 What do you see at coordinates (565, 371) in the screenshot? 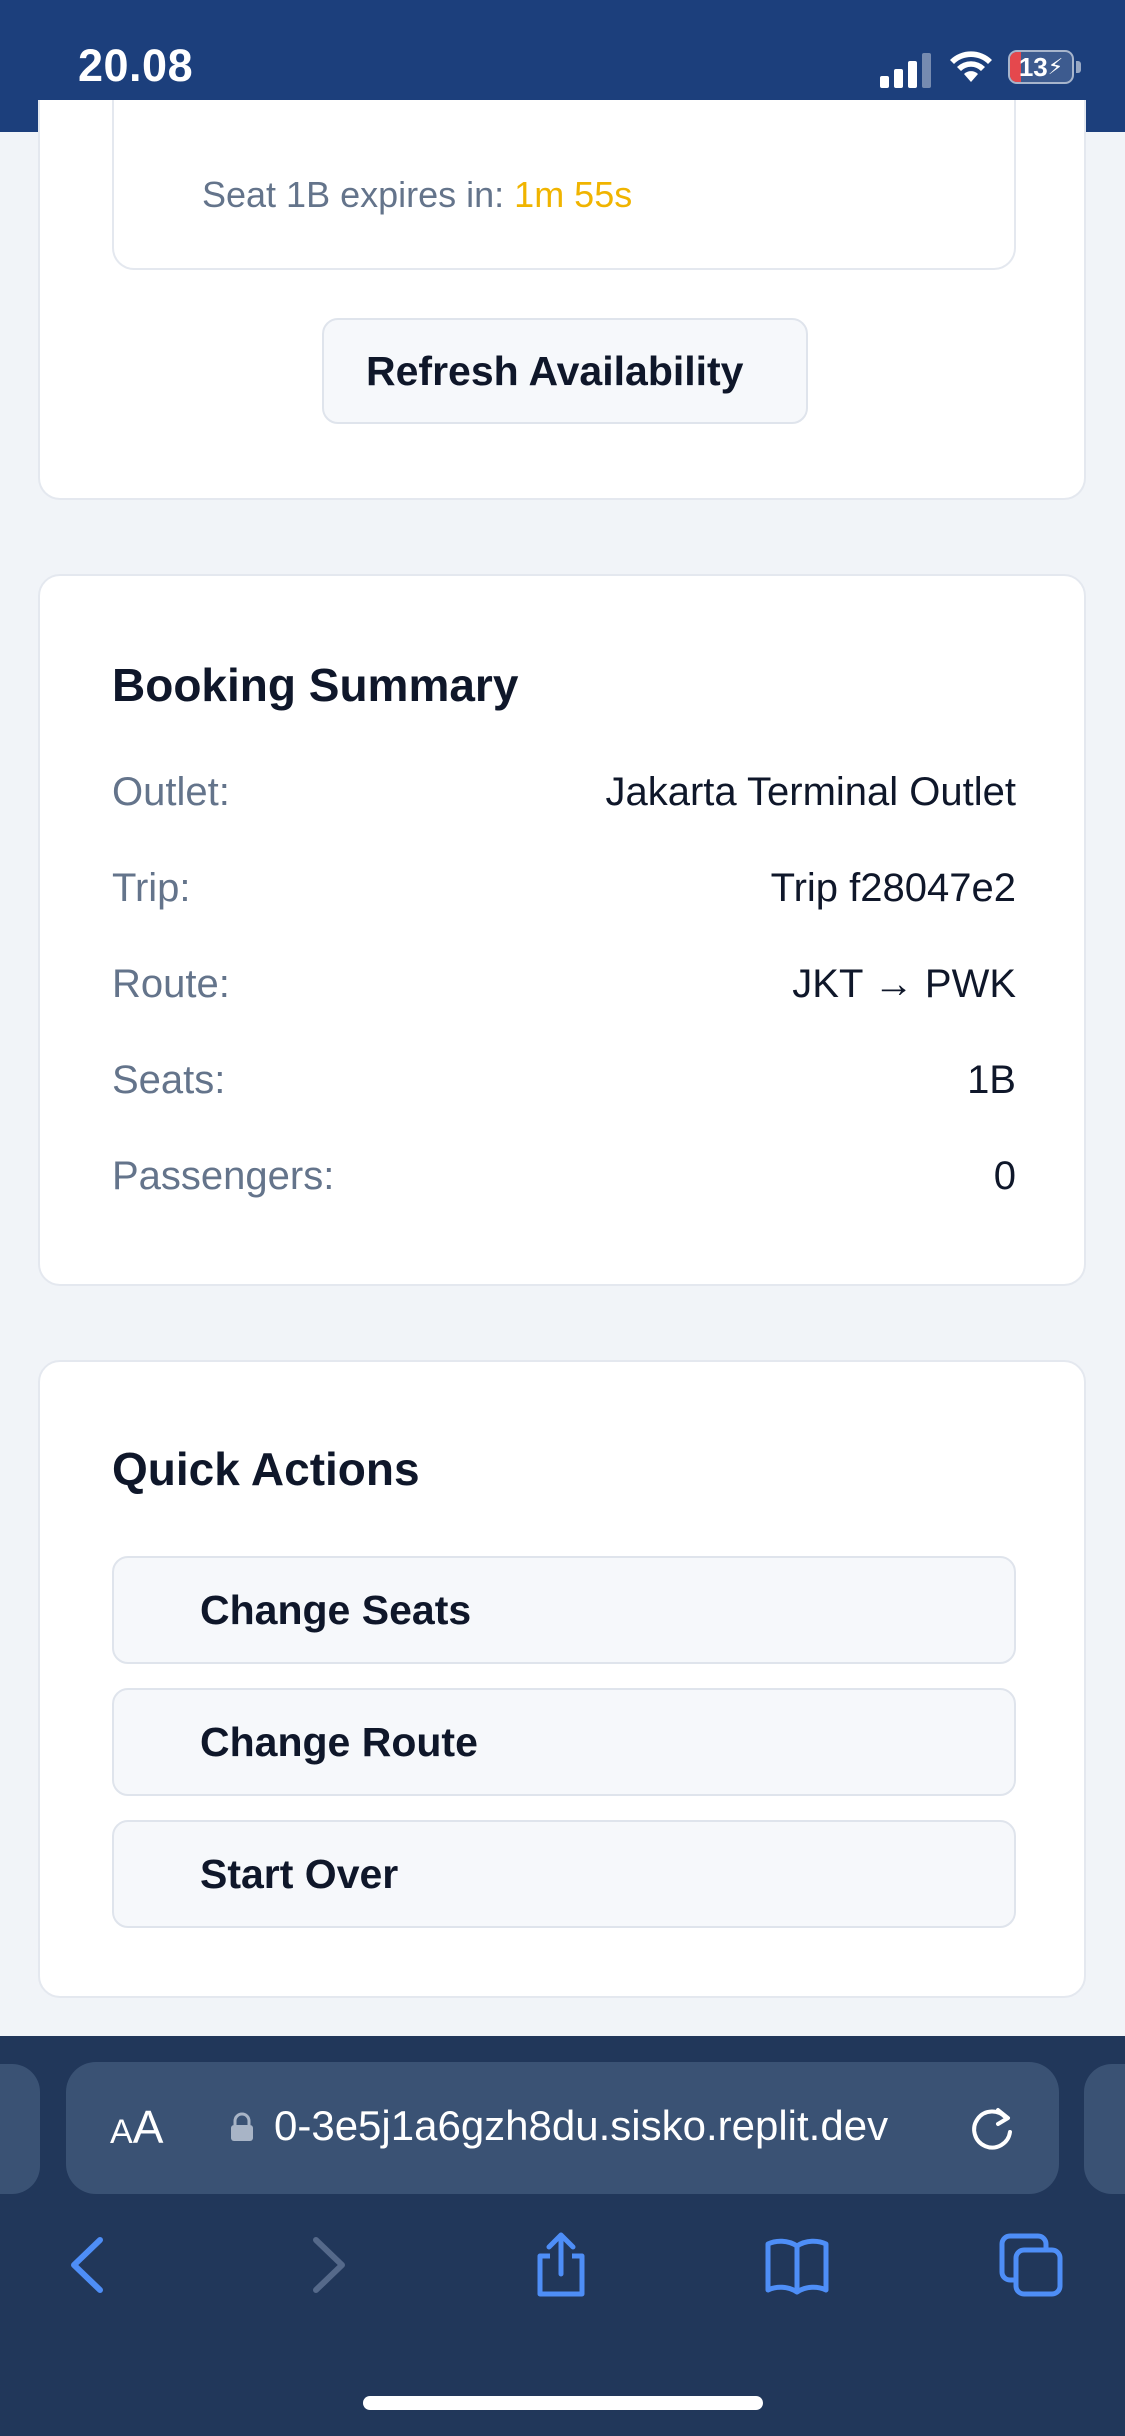
I see `refresh-availability-button: Refresh Availability` at bounding box center [565, 371].